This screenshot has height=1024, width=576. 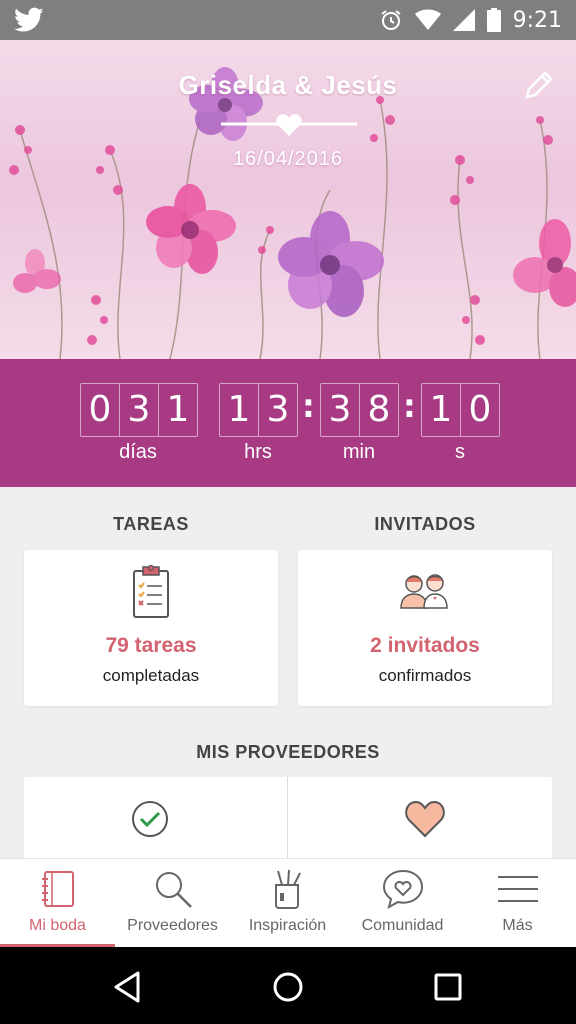 I want to click on tasks-title: TAREAS, so click(x=151, y=524).